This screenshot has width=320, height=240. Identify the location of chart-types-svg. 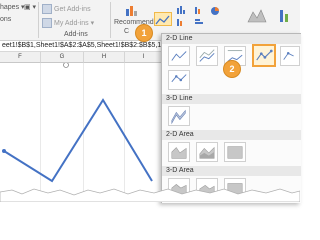
(198, 16).